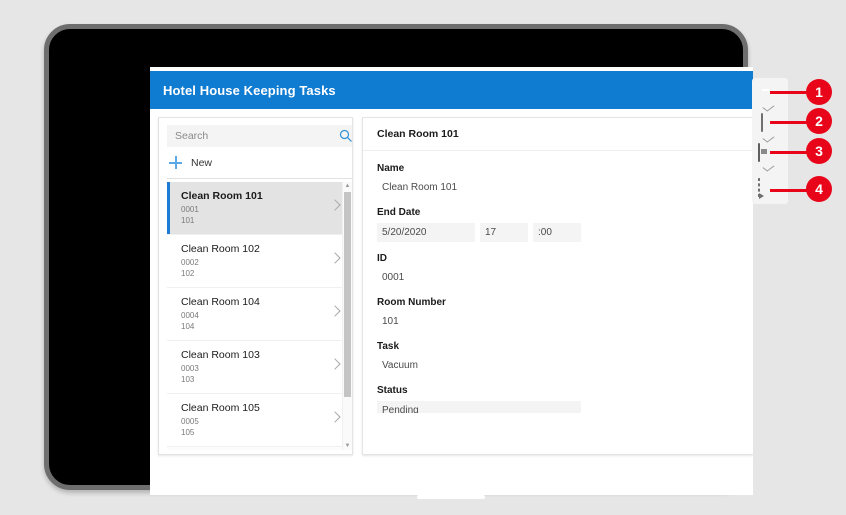 The image size is (846, 515). Describe the element at coordinates (819, 189) in the screenshot. I see `callout-badge-4: 4` at that location.